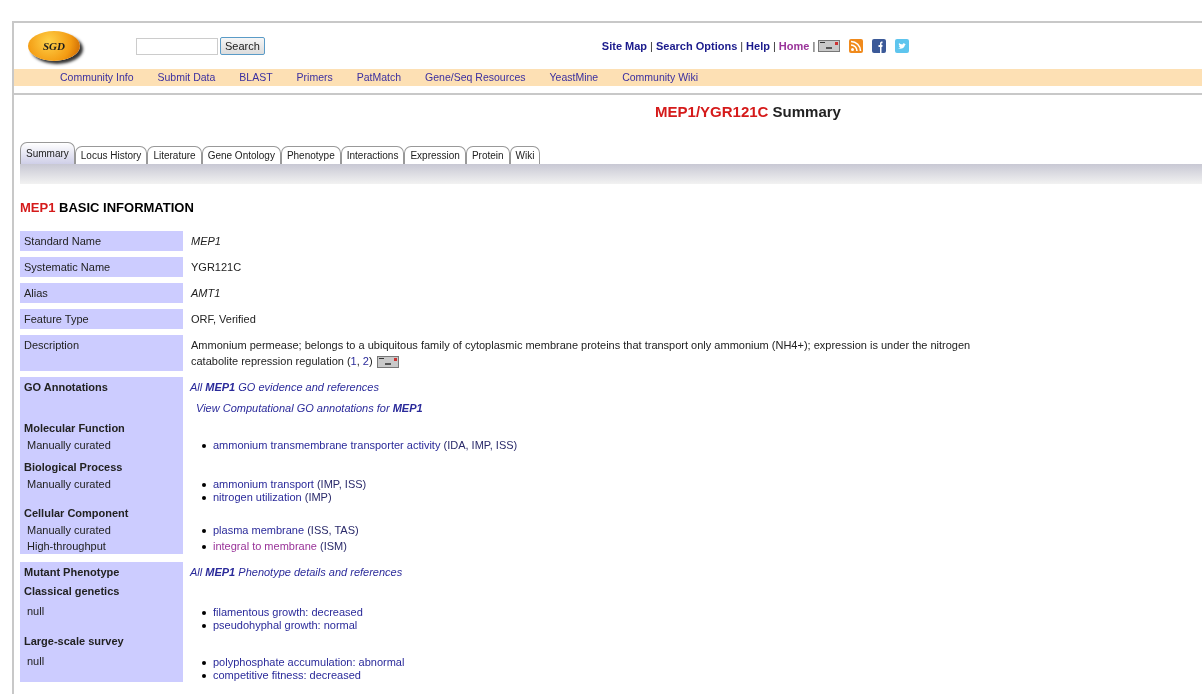 Image resolution: width=1202 pixels, height=694 pixels. Describe the element at coordinates (758, 46) in the screenshot. I see `nav-link: Help` at that location.